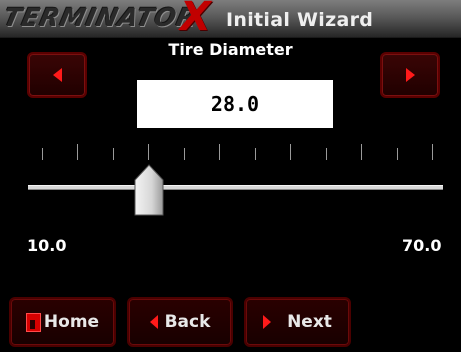  I want to click on next-label: Next, so click(309, 322).